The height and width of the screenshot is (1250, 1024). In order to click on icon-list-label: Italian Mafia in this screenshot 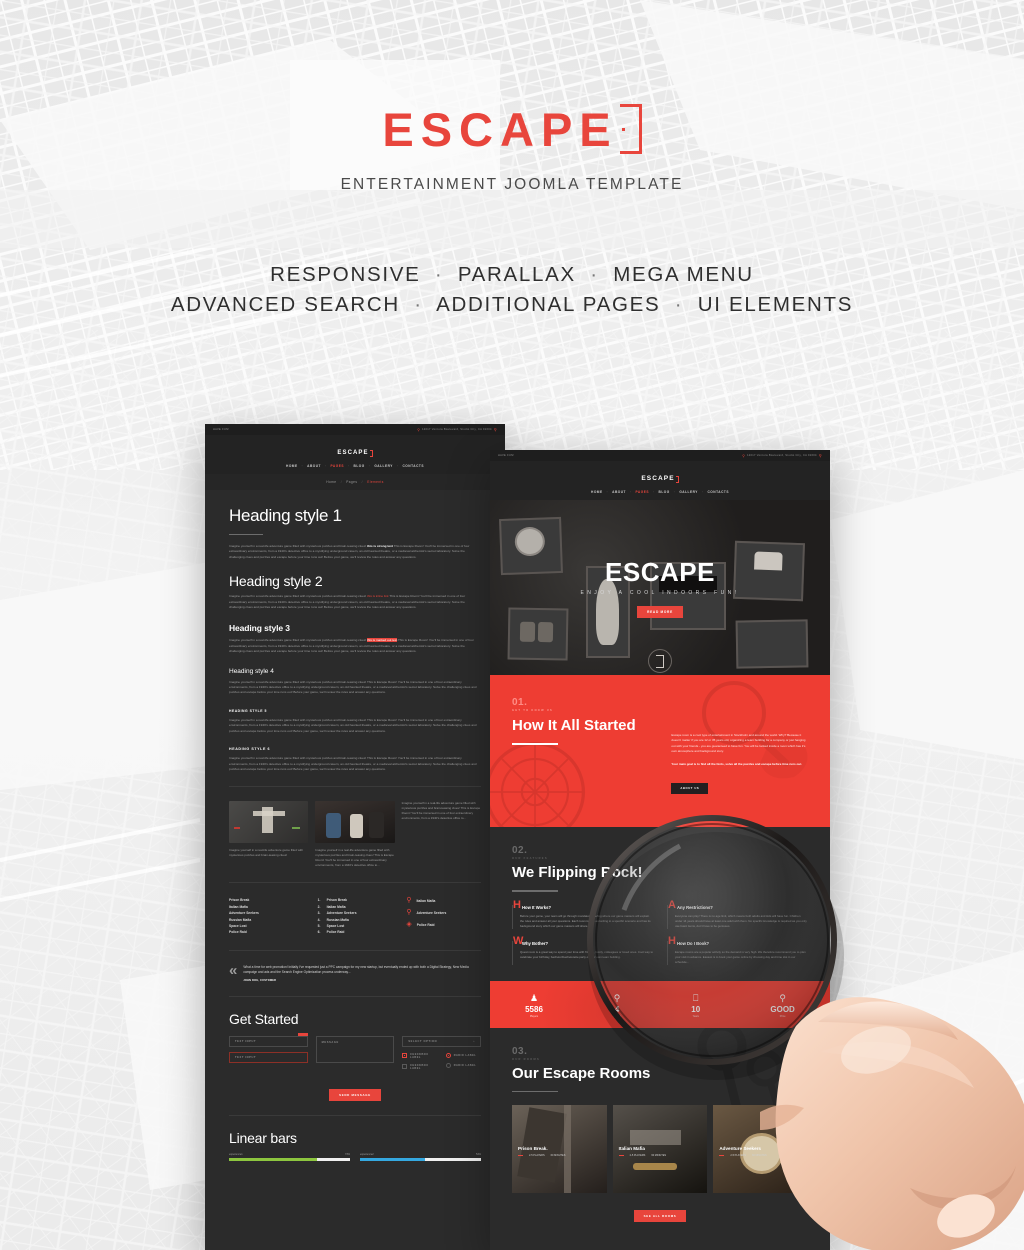, I will do `click(426, 900)`.